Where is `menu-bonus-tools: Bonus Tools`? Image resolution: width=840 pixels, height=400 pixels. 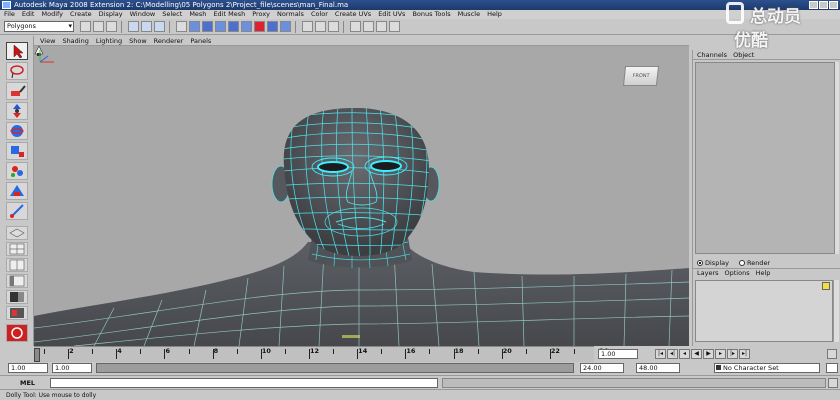
menu-bonus-tools: Bonus Tools is located at coordinates (431, 14).